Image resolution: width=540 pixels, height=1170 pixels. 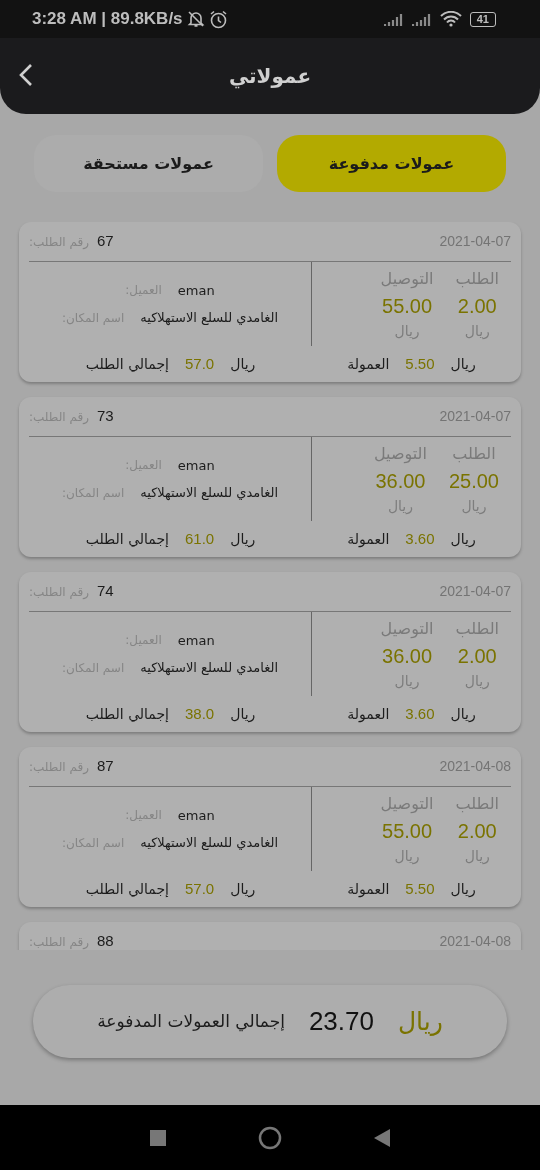 I want to click on order-number: 87, so click(x=105, y=766).